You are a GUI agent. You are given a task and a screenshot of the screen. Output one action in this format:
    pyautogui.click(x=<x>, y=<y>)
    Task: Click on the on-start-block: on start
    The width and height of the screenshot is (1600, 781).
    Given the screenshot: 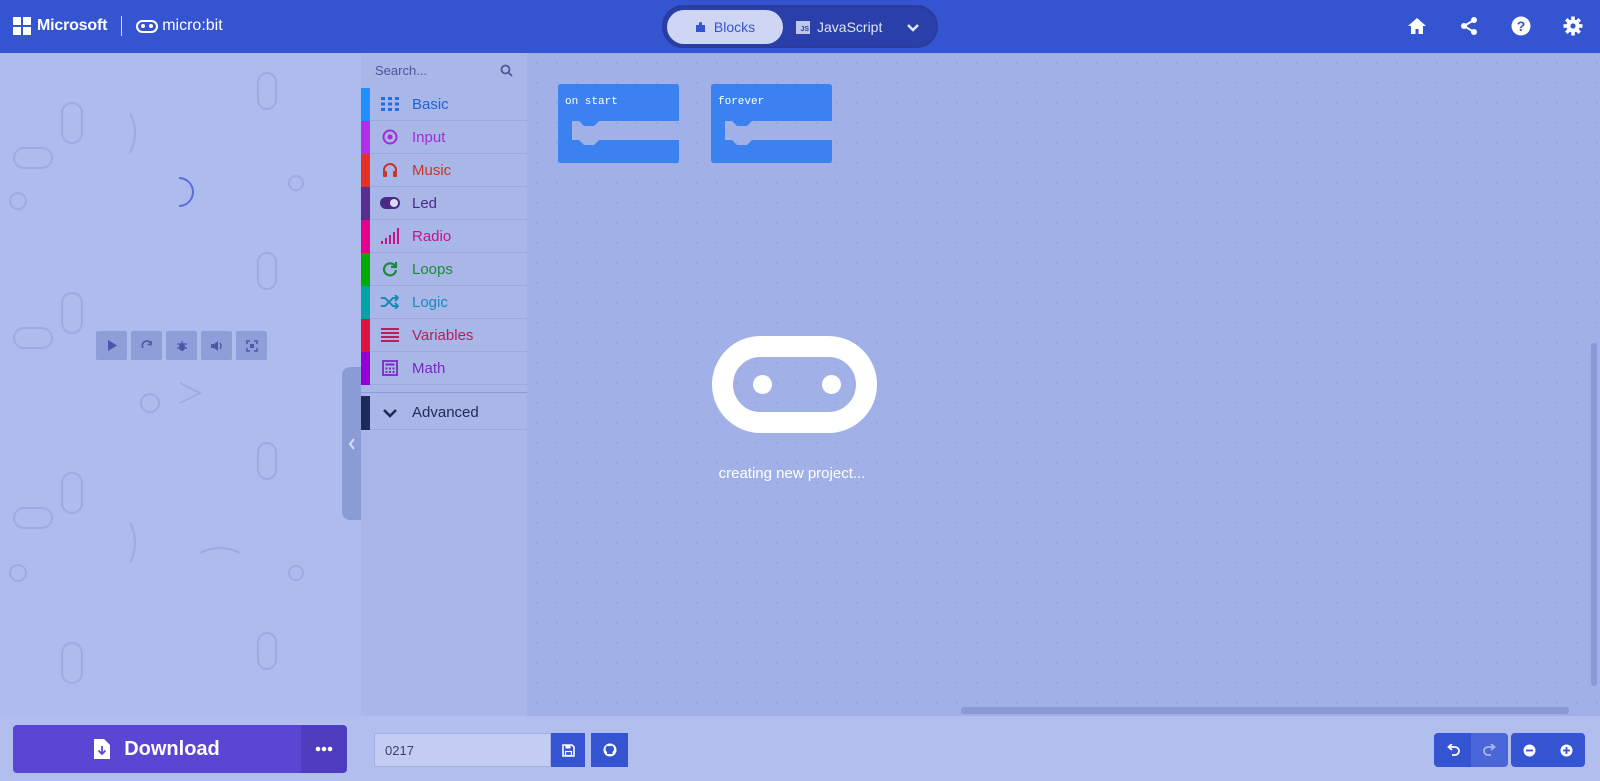 What is the action you would take?
    pyautogui.click(x=618, y=123)
    